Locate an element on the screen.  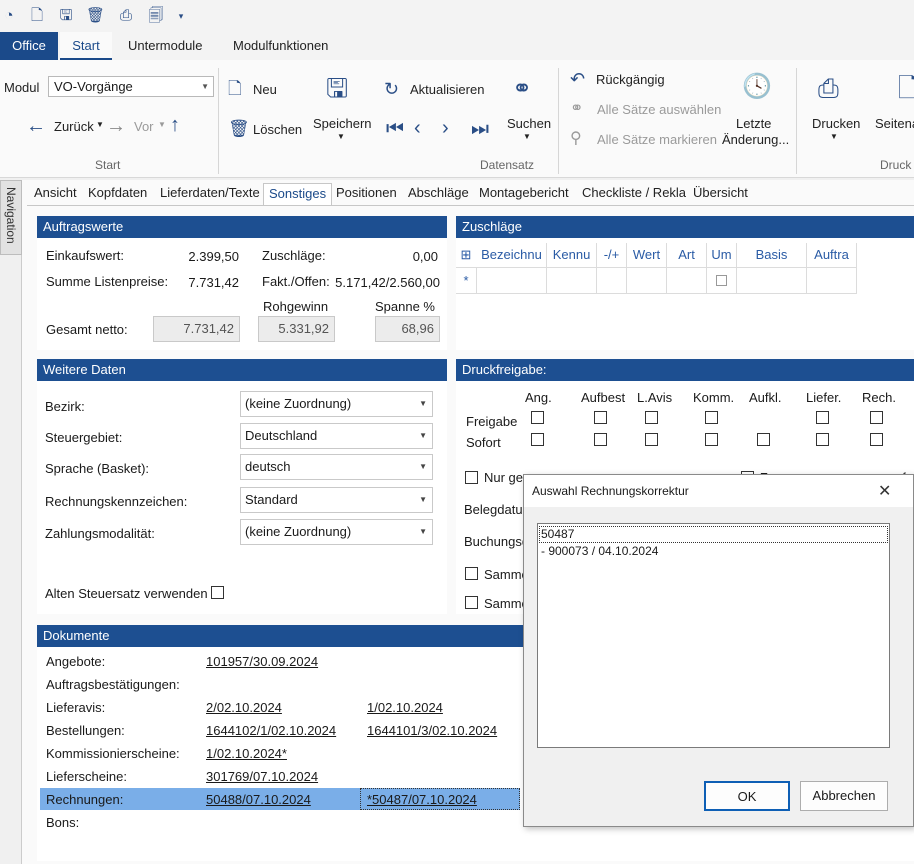
tab-checkliste: Checkliste / Rekla is located at coordinates (634, 194).